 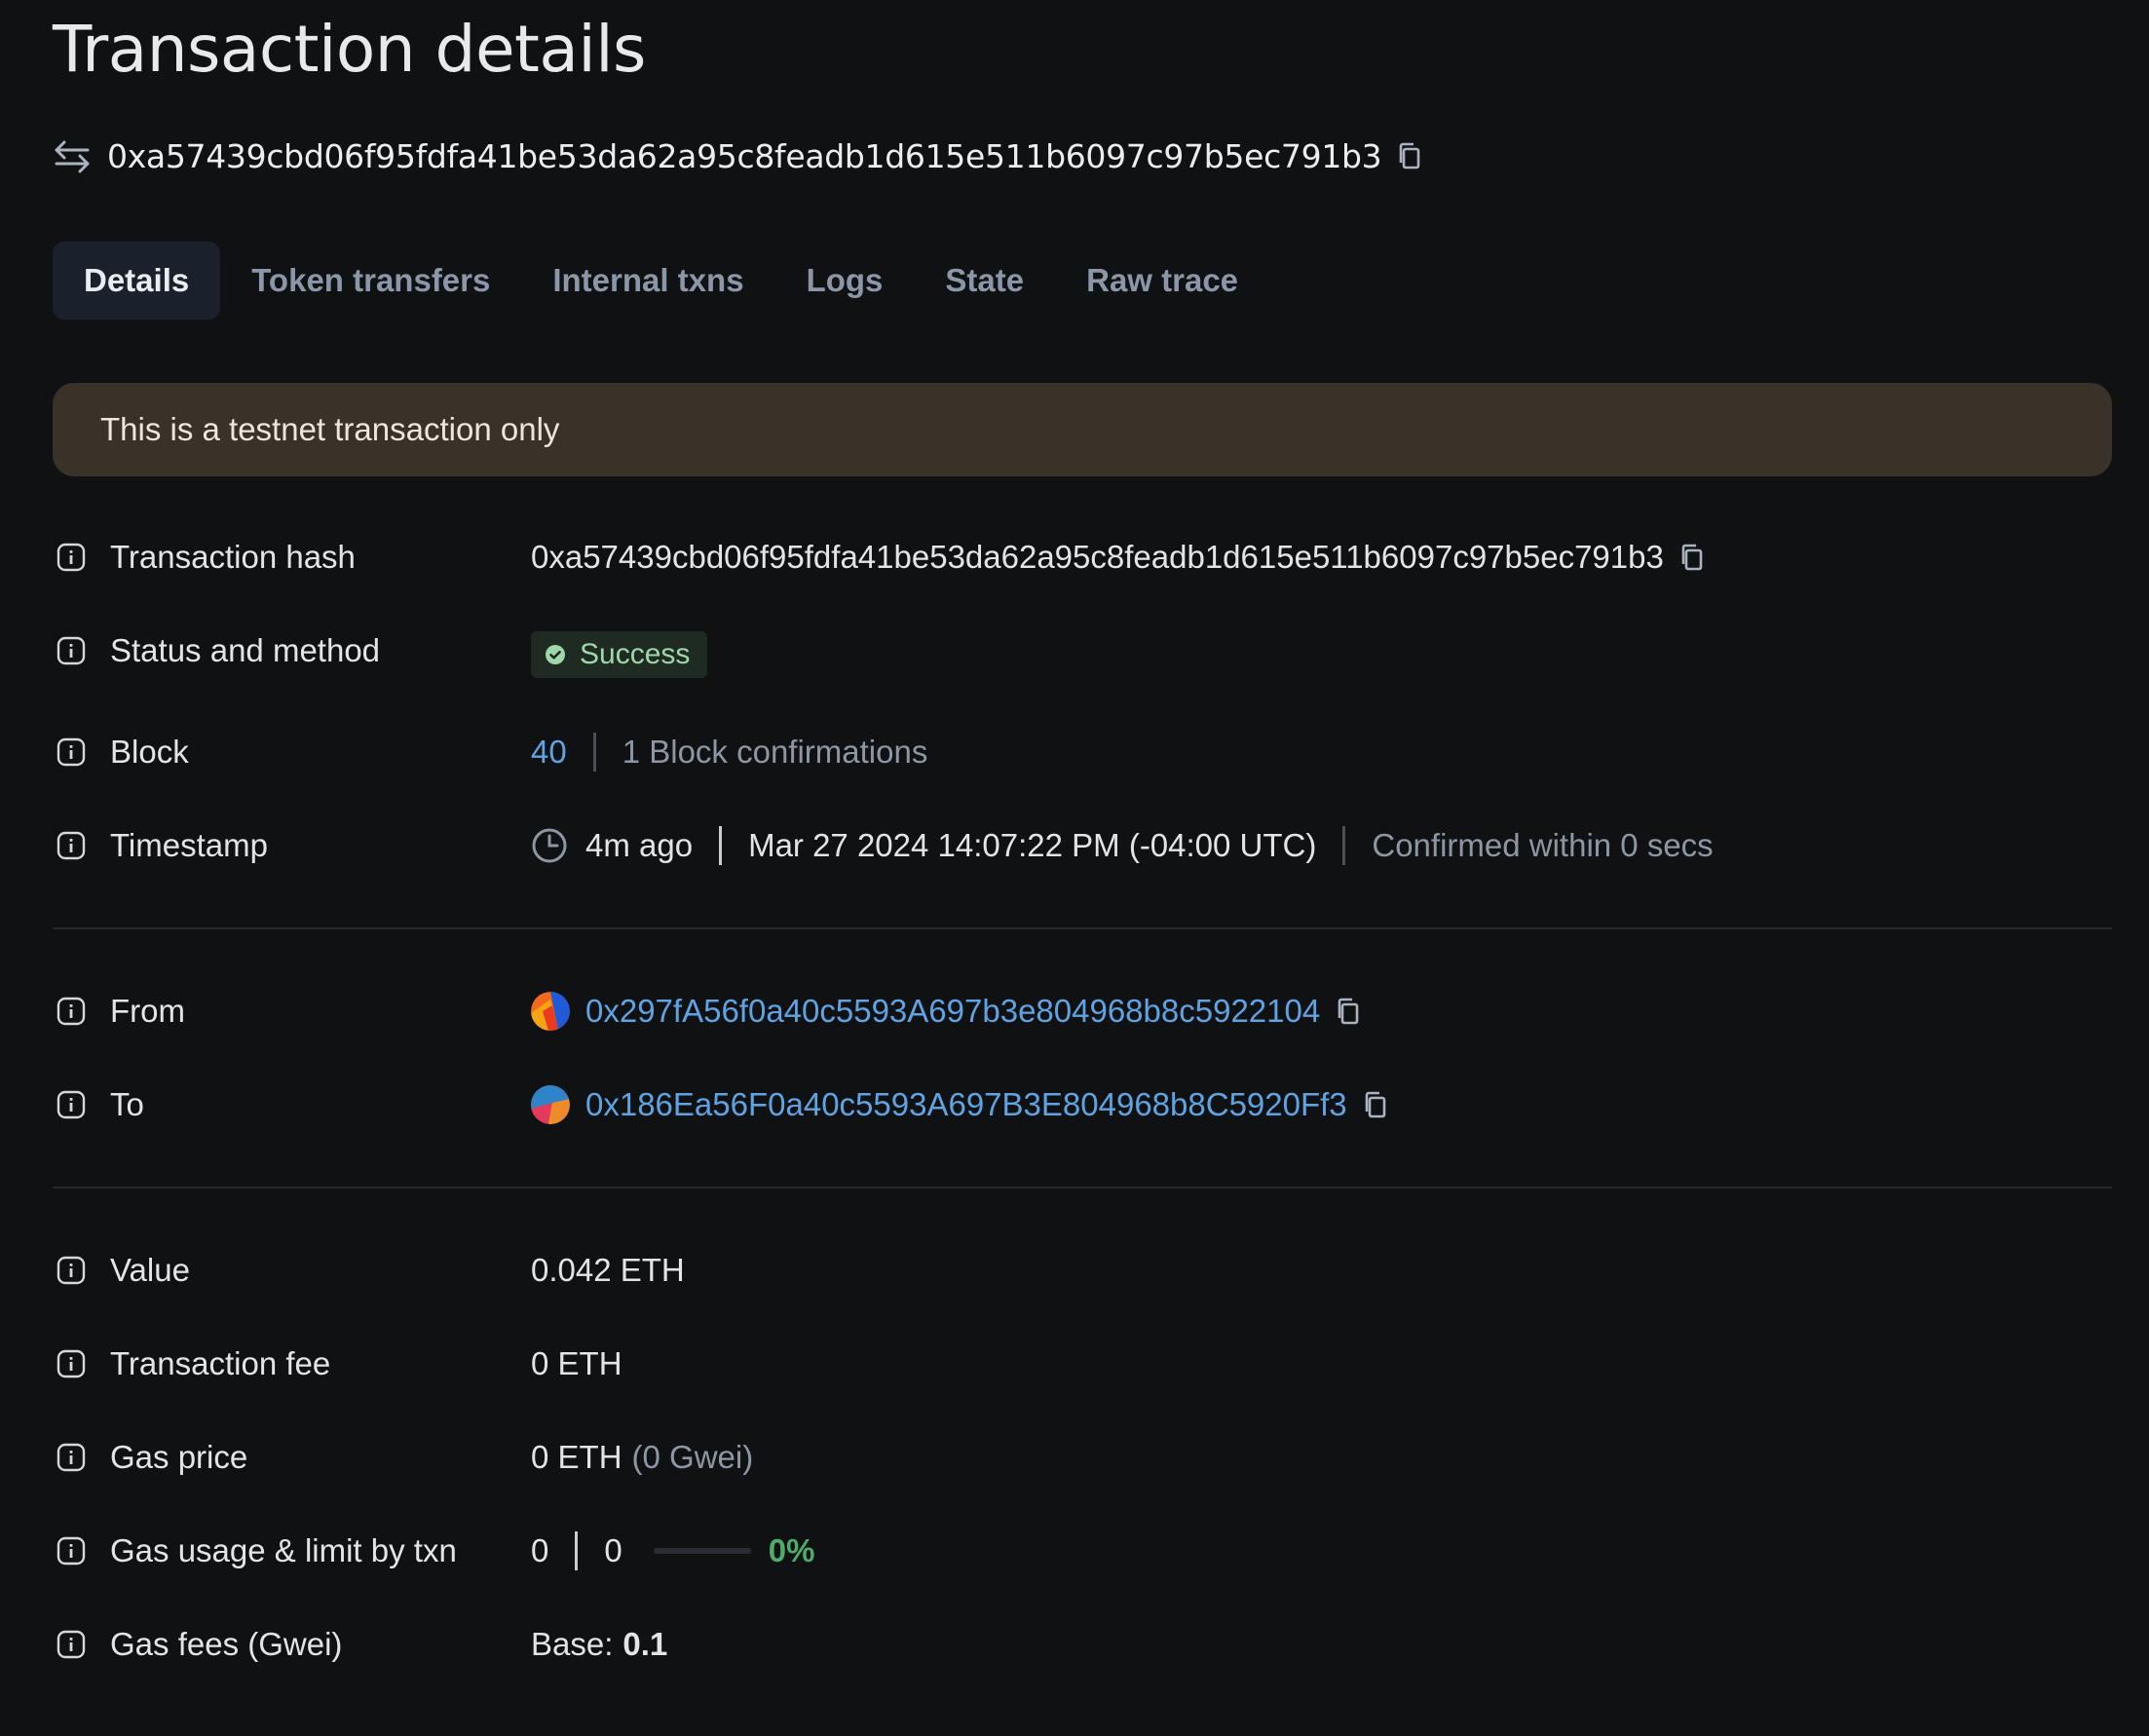 I want to click on block-confirmations: 1 Block confirmations, so click(x=775, y=752).